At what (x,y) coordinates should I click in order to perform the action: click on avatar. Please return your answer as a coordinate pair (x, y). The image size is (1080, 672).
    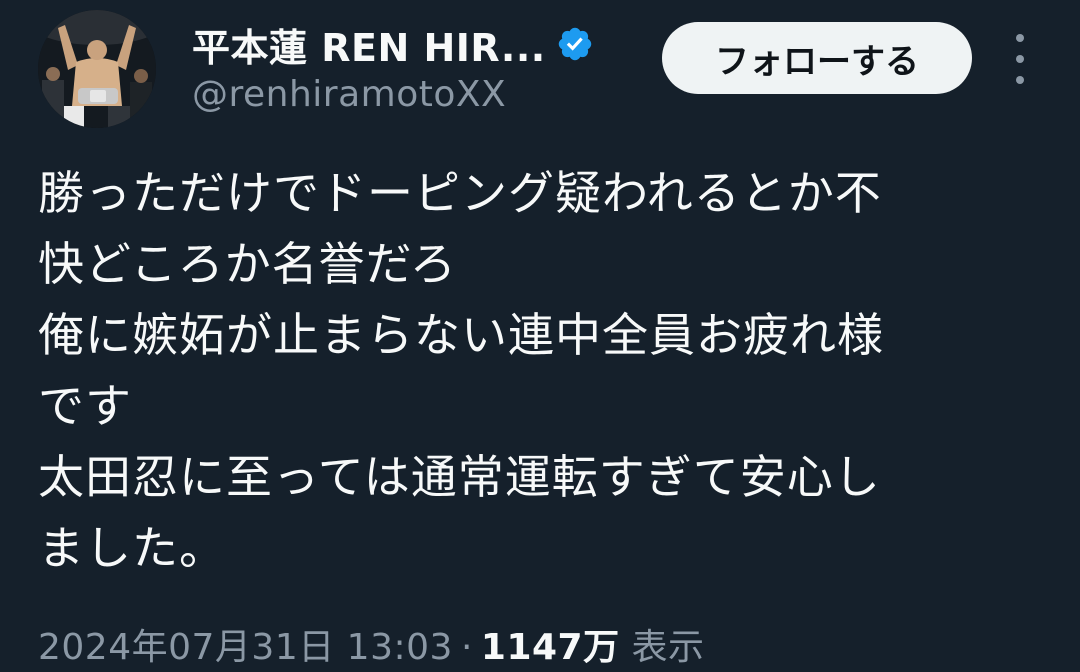
    Looking at the image, I should click on (97, 69).